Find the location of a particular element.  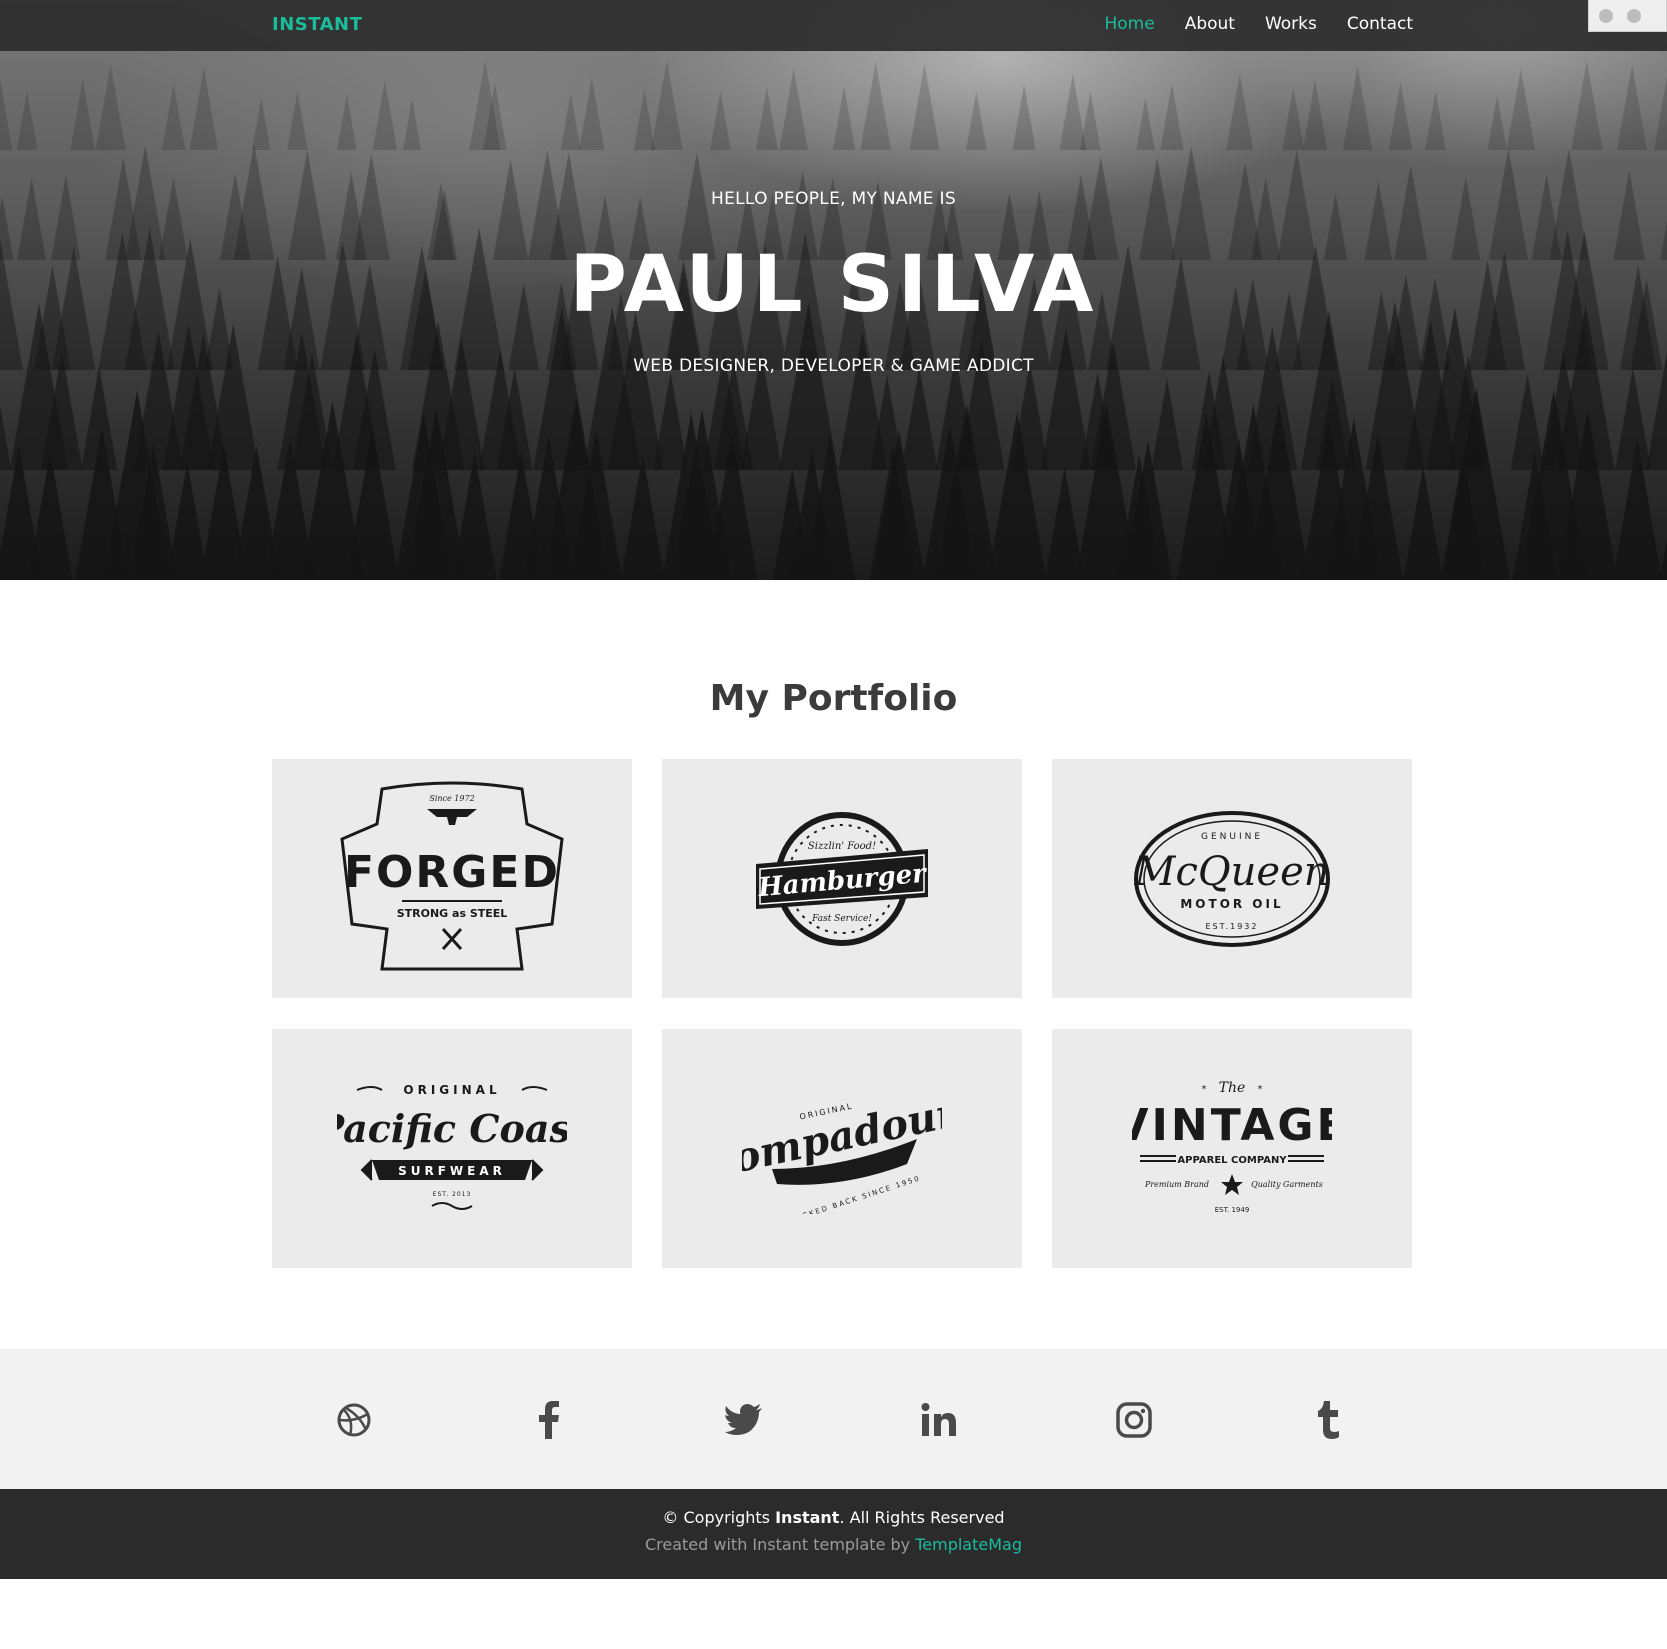

instagram-icon is located at coordinates (1134, 1420).